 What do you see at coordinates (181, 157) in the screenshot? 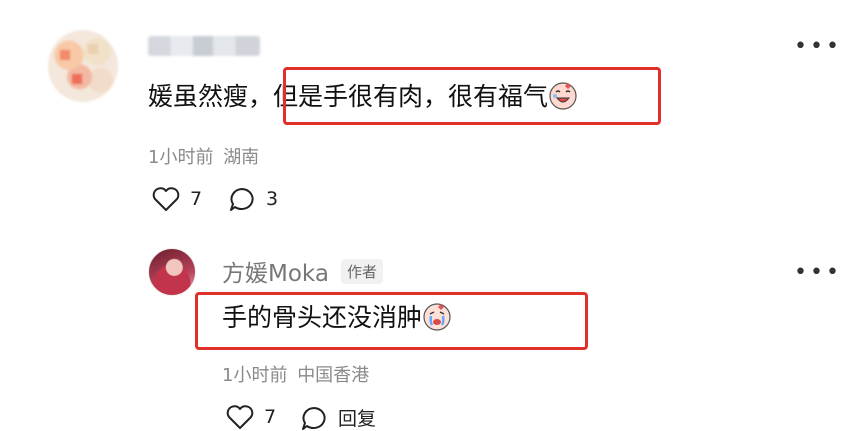
I see `comment-time: 1小时前` at bounding box center [181, 157].